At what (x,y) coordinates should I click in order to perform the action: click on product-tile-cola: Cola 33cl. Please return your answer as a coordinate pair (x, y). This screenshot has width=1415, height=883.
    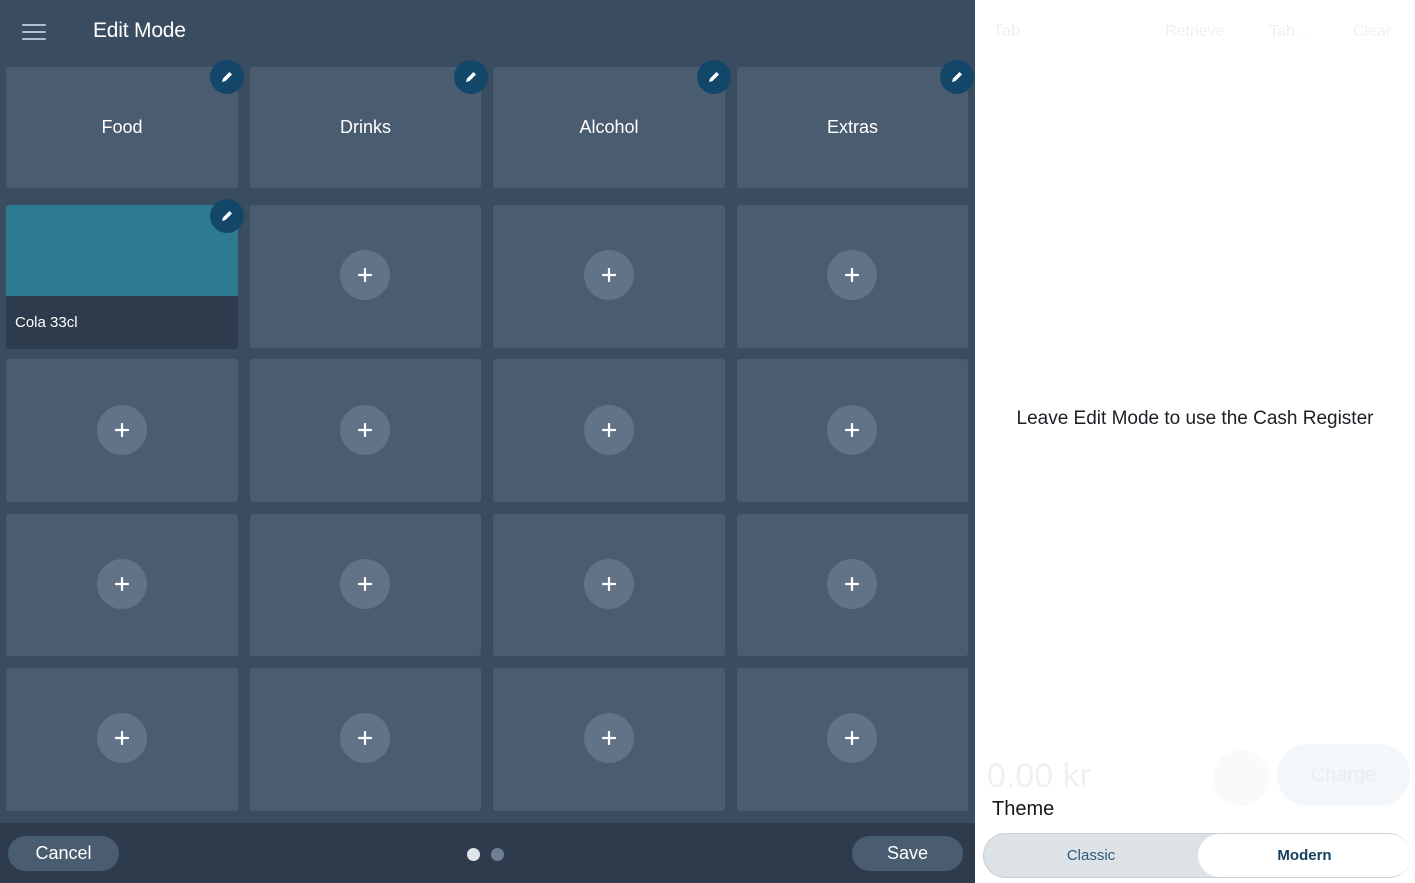
    Looking at the image, I should click on (122, 277).